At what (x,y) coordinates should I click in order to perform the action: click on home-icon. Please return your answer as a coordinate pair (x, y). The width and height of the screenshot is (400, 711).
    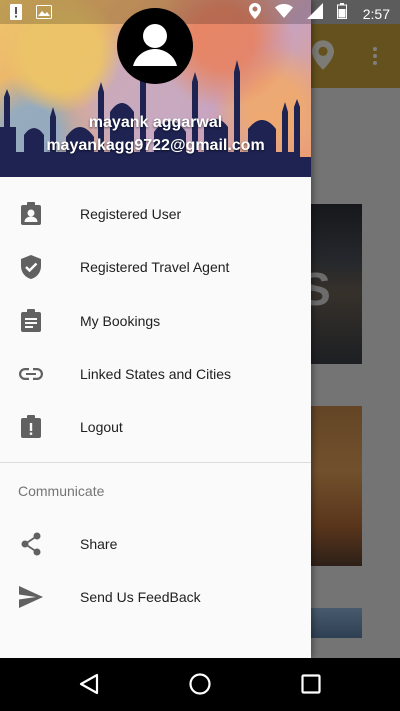
    Looking at the image, I should click on (200, 684).